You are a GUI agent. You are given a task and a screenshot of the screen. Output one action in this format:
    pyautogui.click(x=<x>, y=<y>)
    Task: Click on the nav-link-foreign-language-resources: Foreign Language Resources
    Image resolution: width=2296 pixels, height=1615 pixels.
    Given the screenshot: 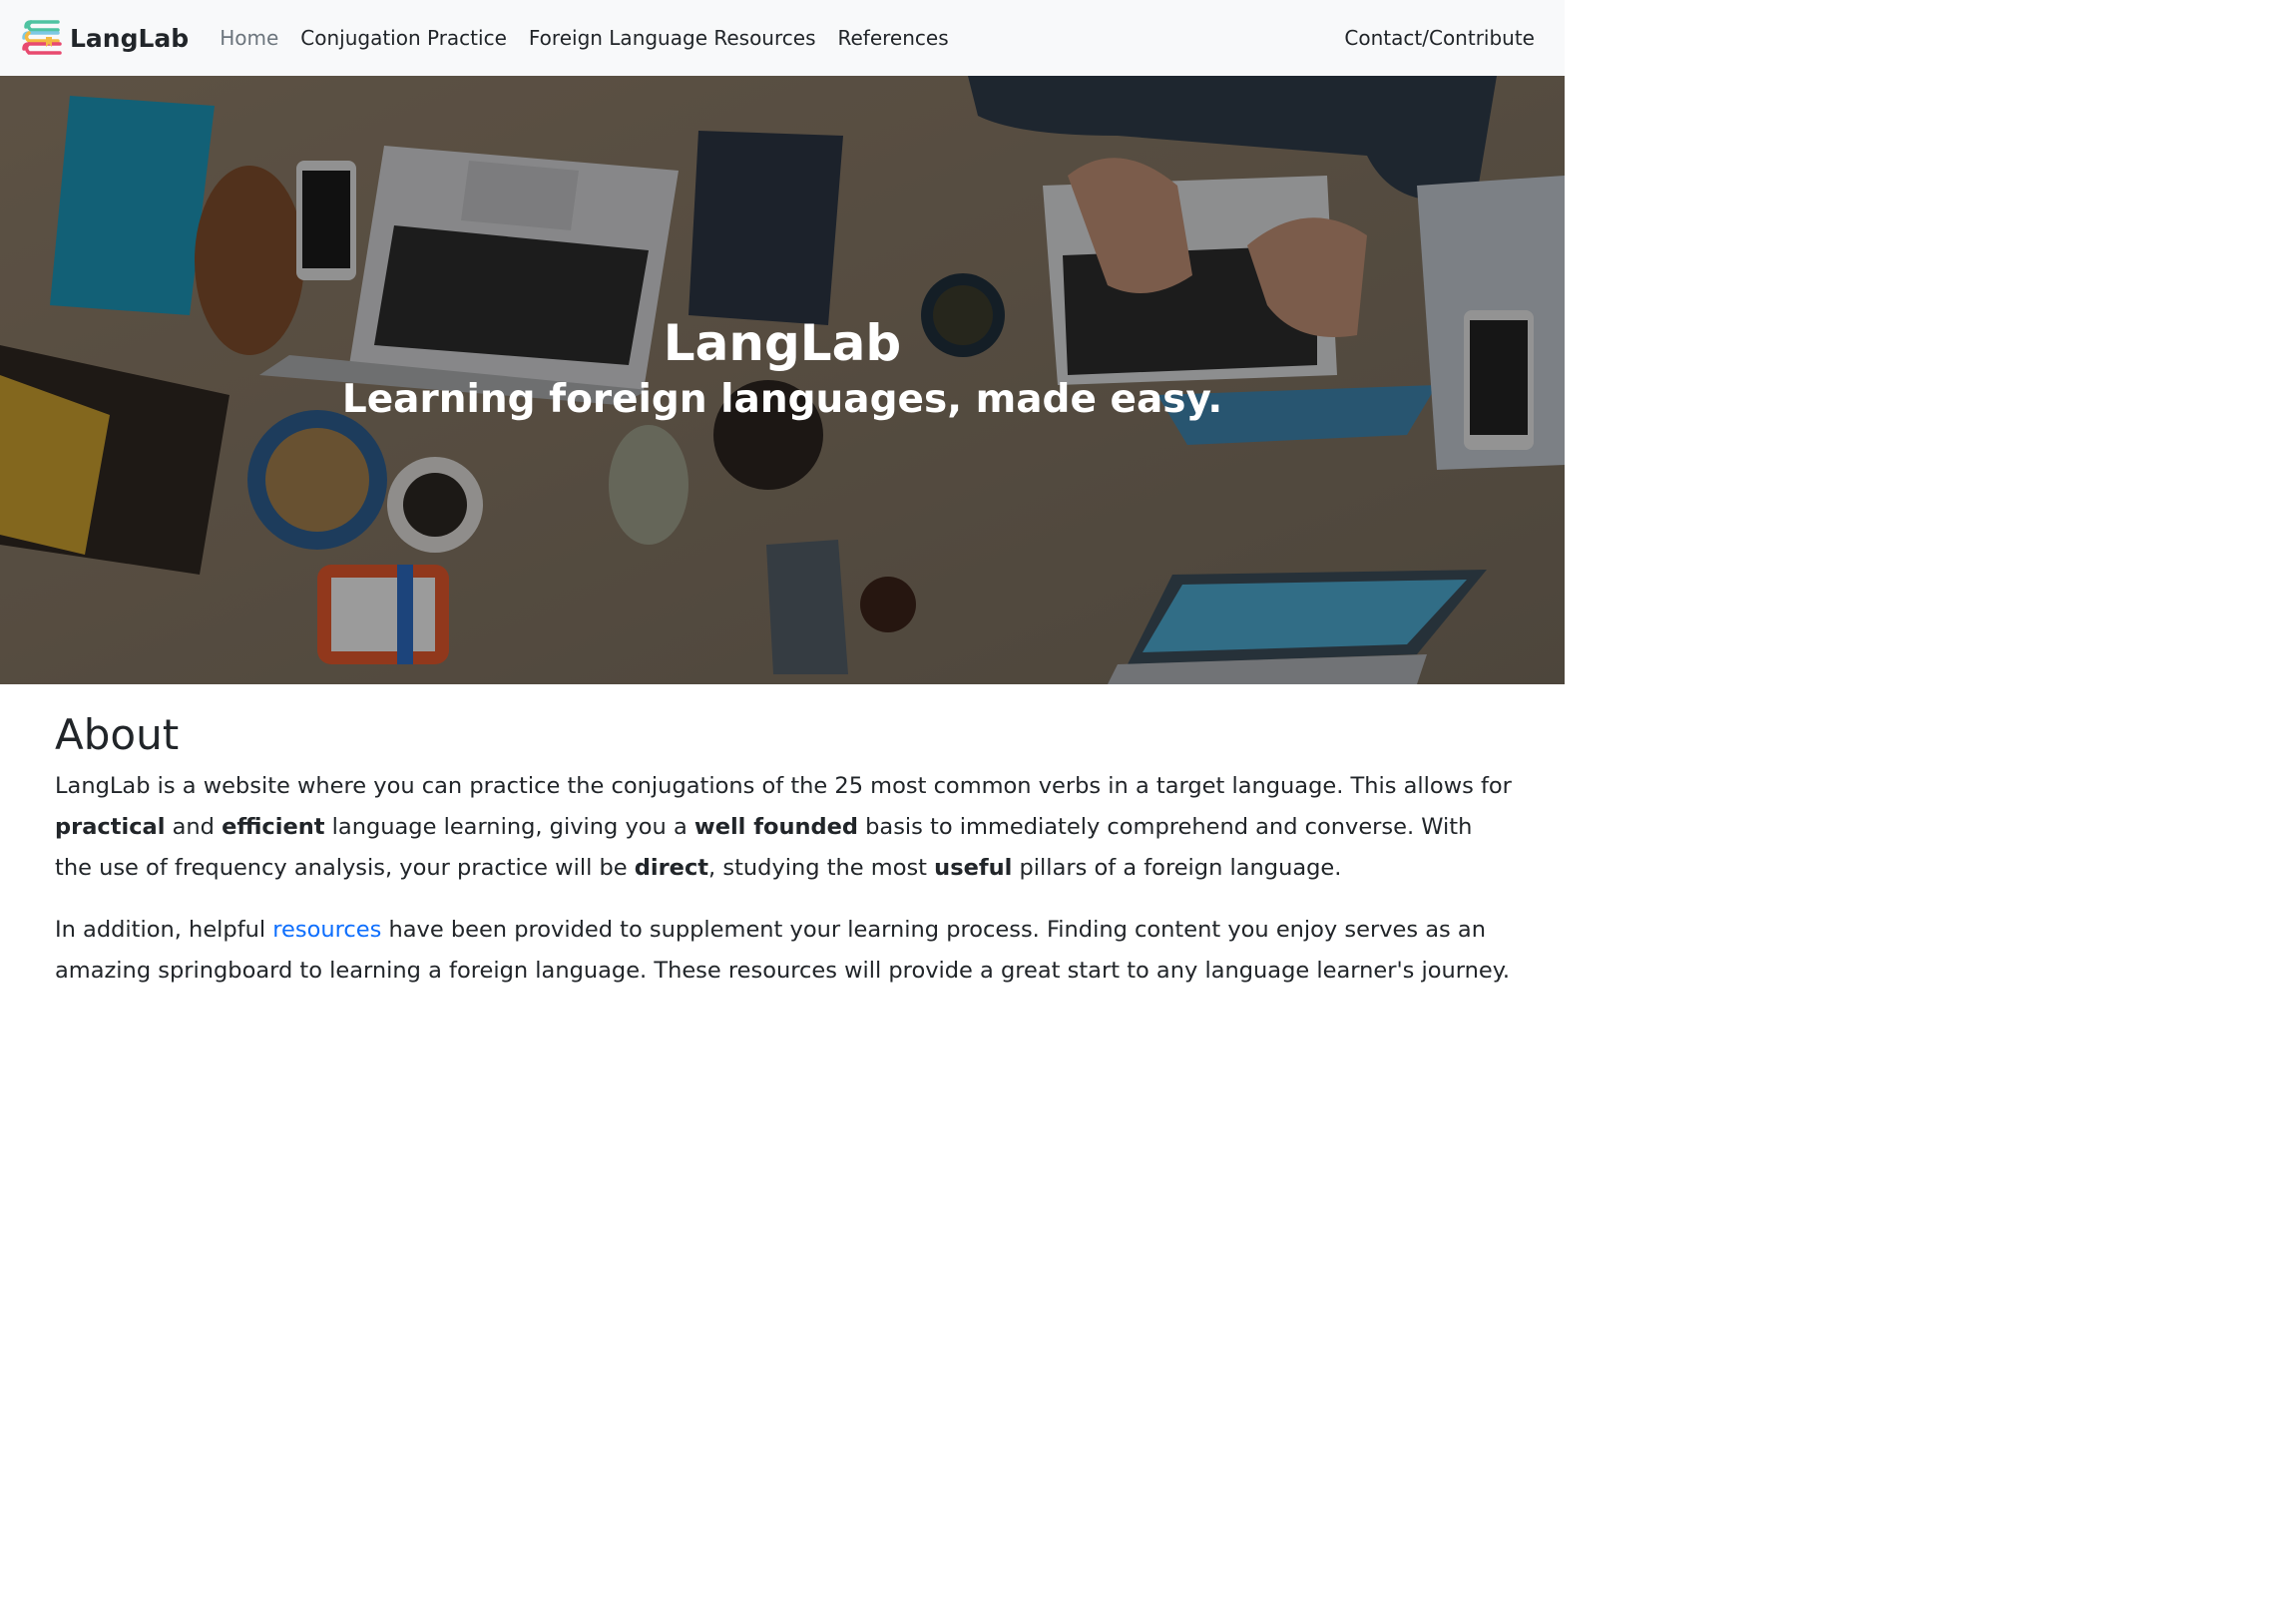 What is the action you would take?
    pyautogui.click(x=672, y=38)
    